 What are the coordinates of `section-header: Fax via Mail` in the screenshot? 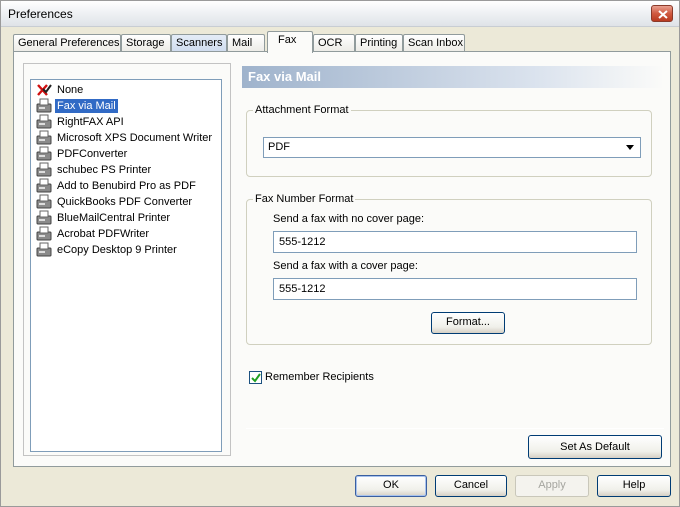 It's located at (453, 77).